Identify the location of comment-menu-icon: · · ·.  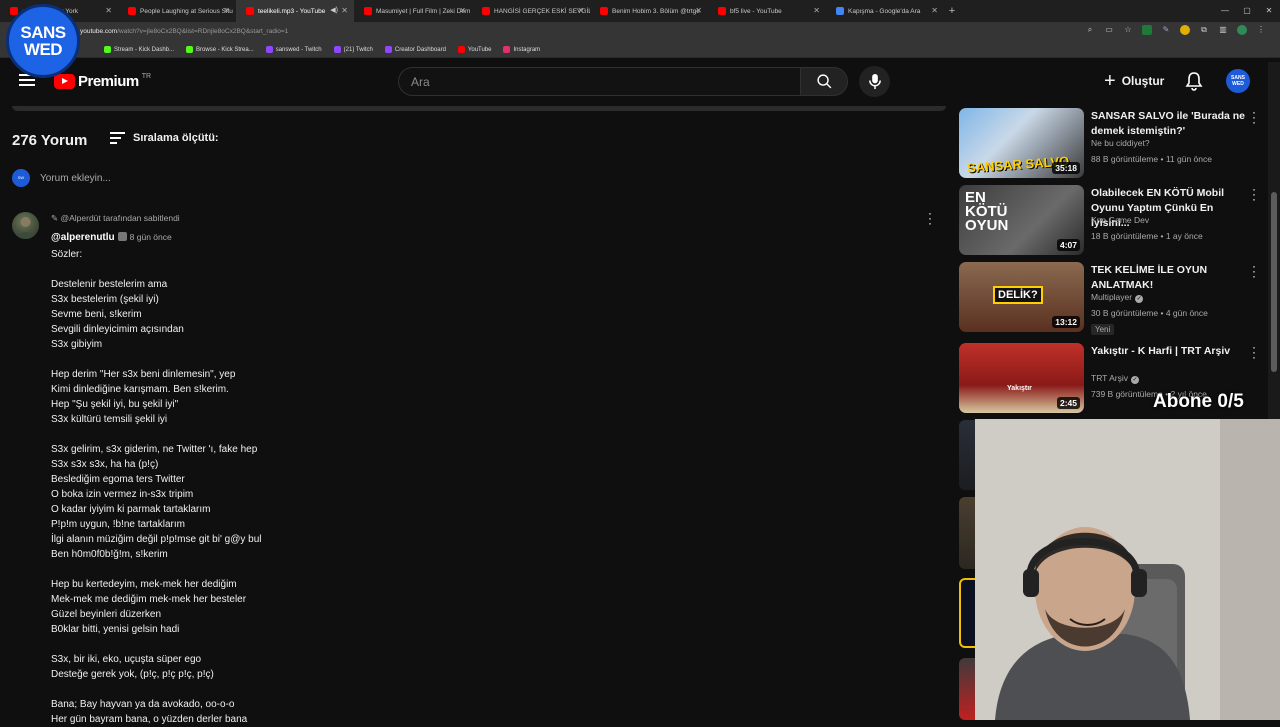
(930, 218).